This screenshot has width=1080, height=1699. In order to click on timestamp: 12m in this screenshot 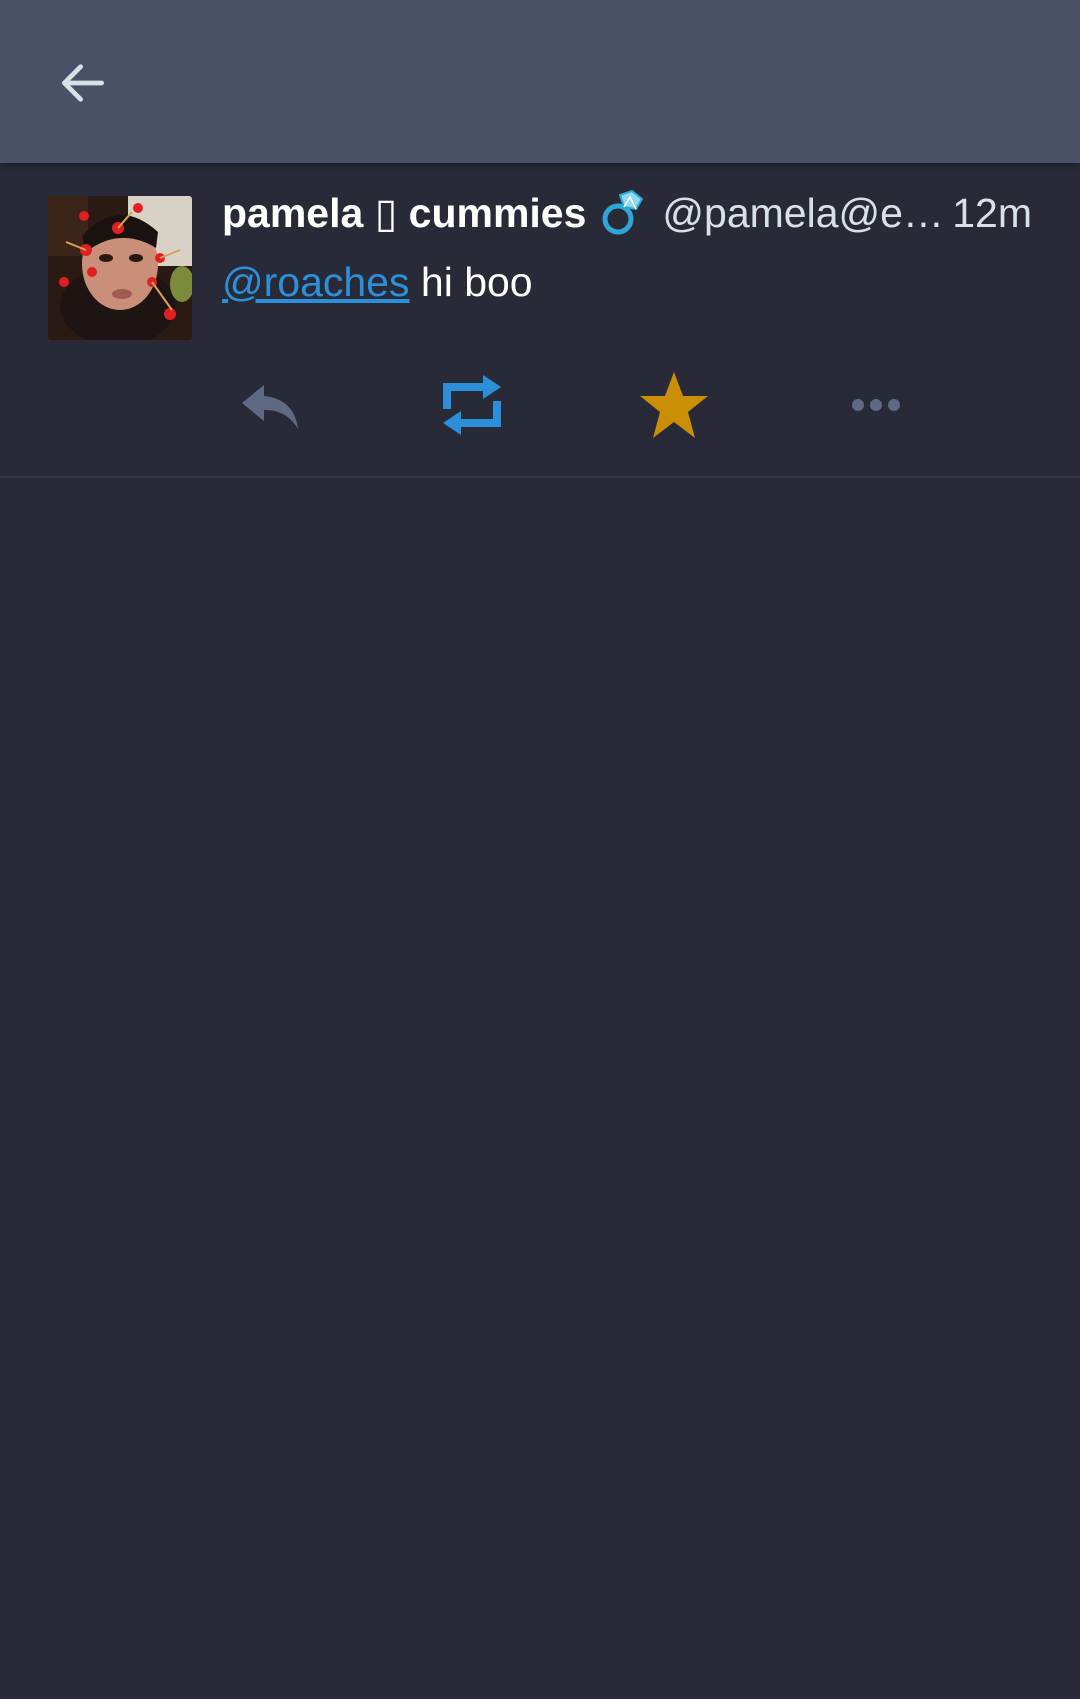, I will do `click(992, 213)`.